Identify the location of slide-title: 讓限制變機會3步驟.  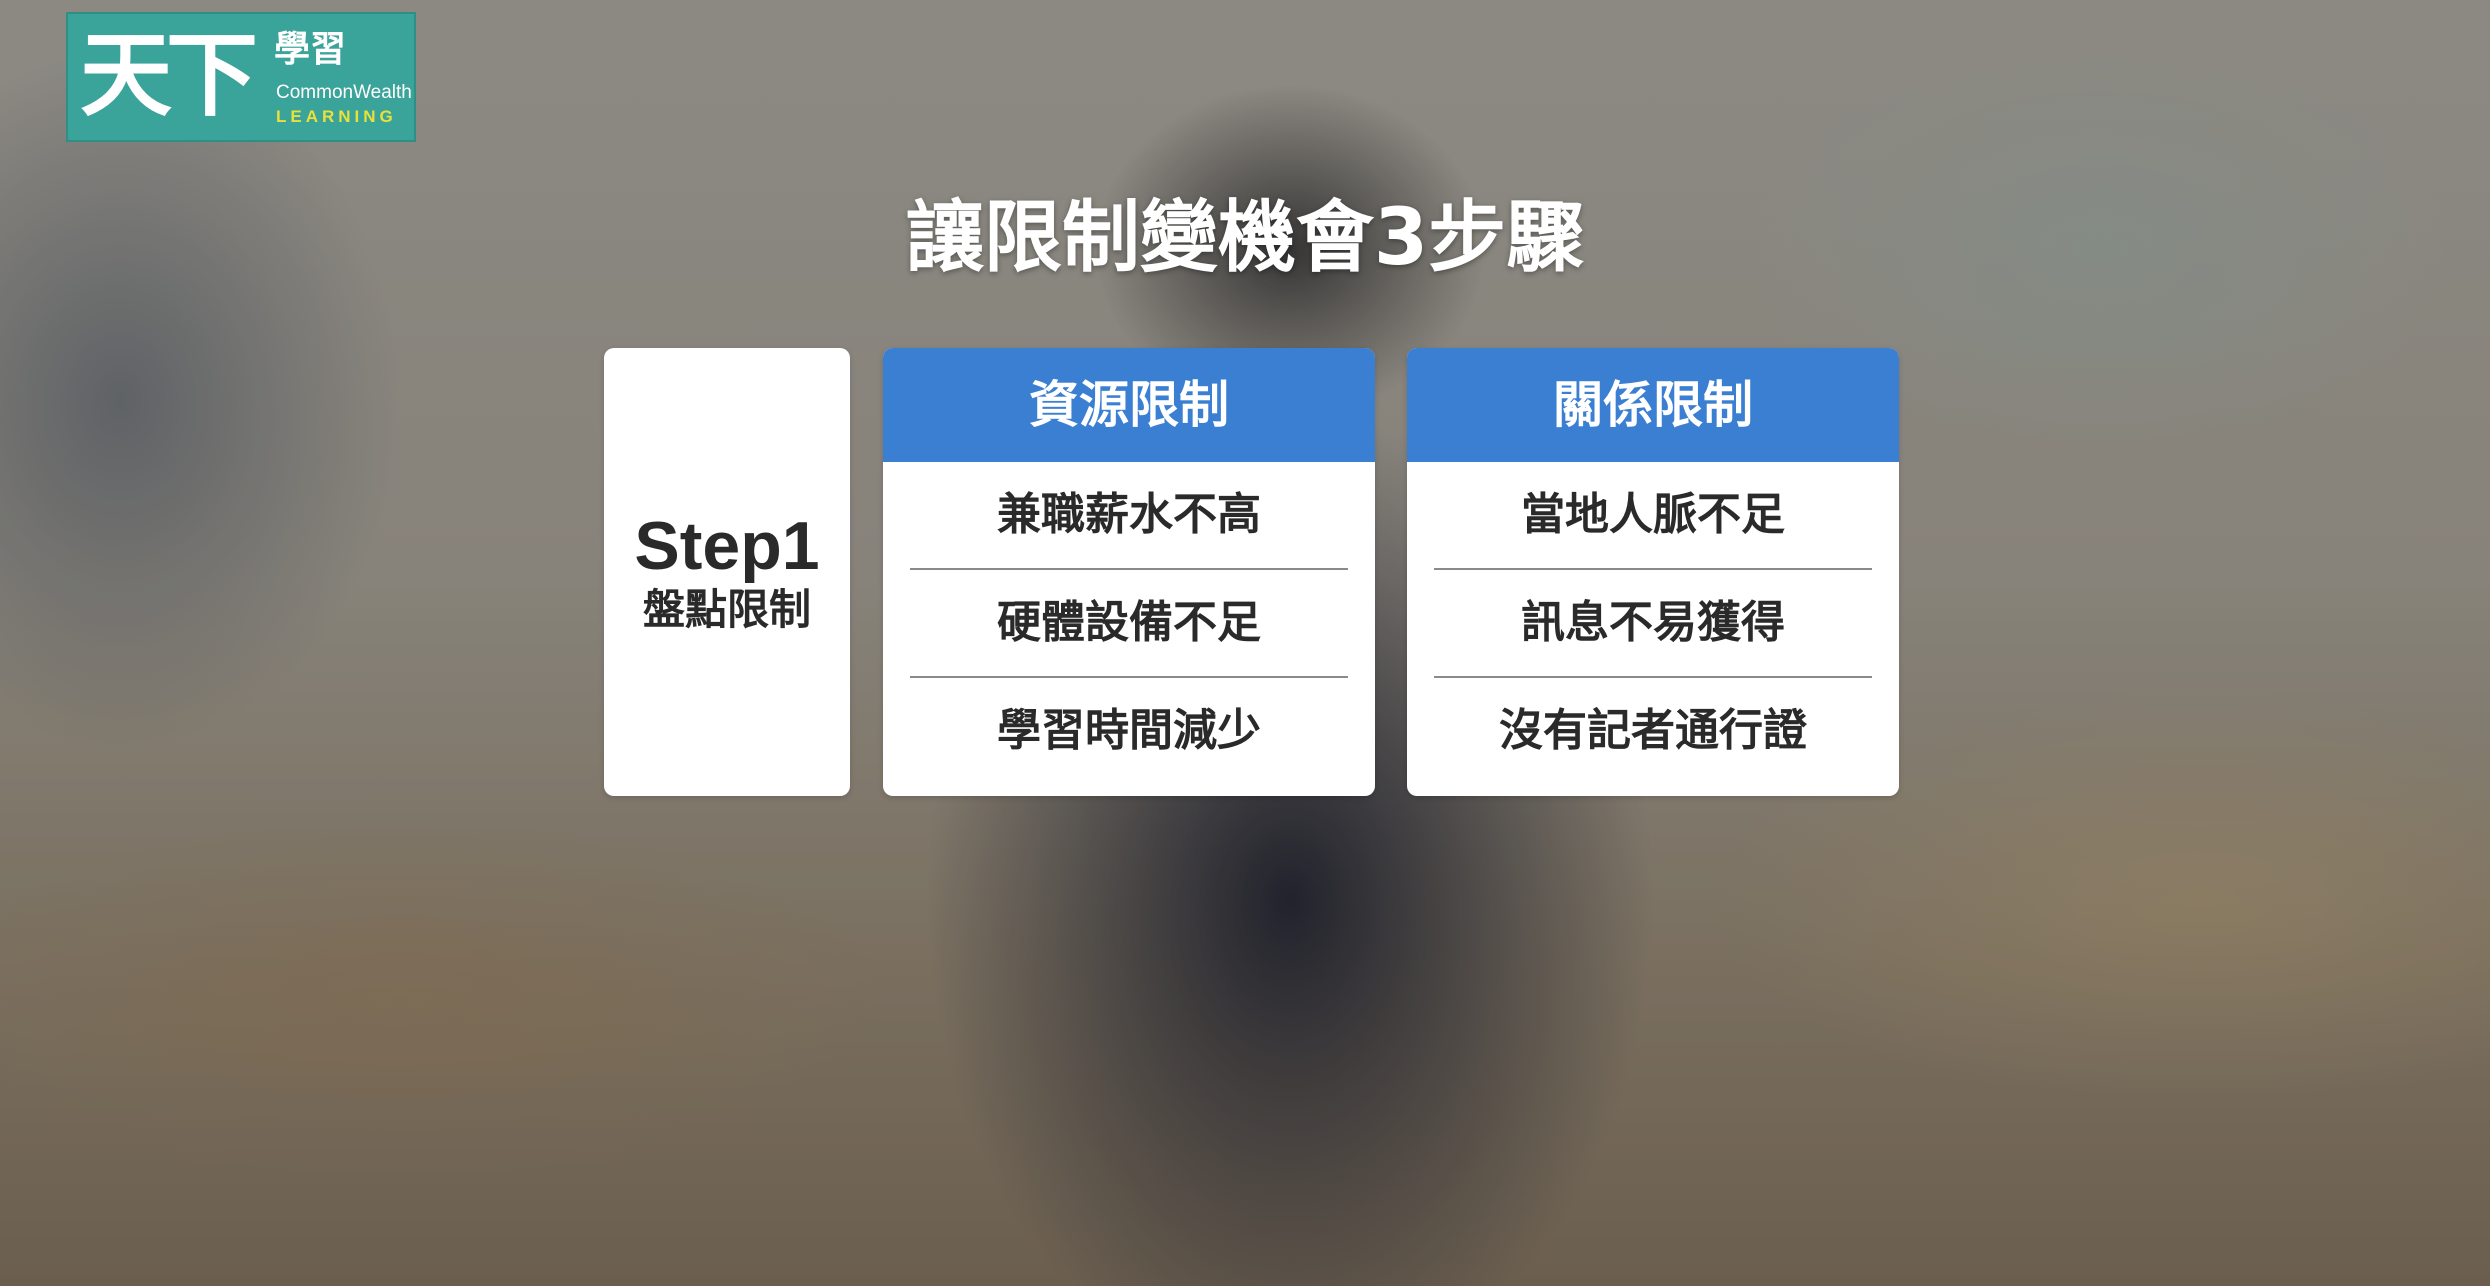
(1245, 238).